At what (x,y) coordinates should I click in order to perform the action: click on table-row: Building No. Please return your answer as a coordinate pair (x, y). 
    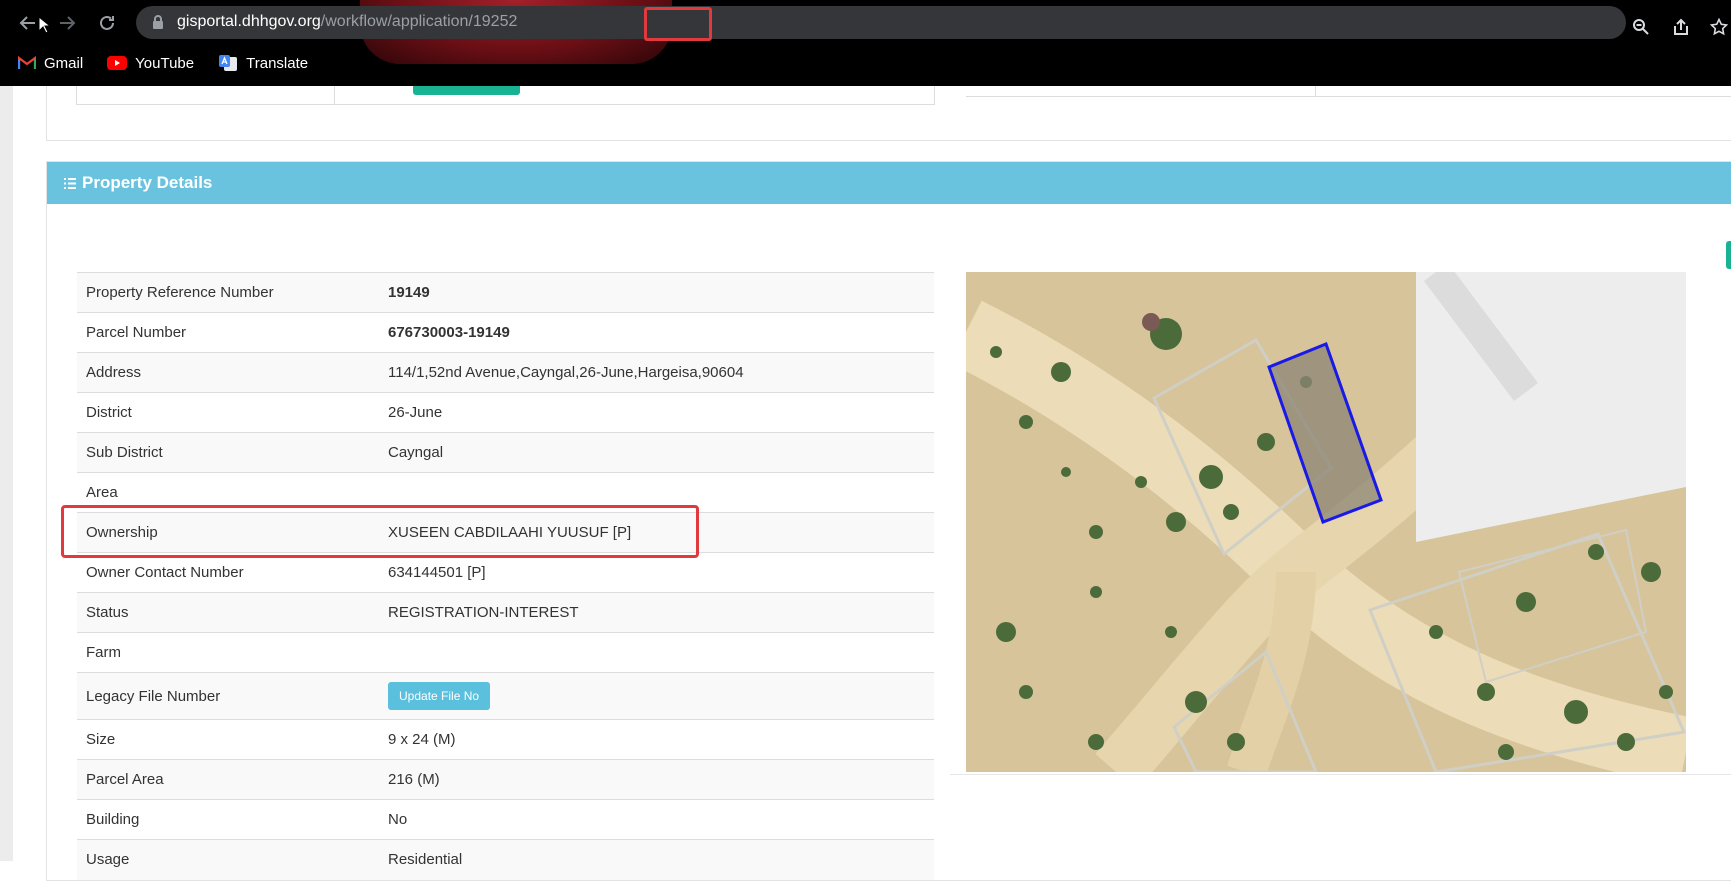
    Looking at the image, I should click on (505, 819).